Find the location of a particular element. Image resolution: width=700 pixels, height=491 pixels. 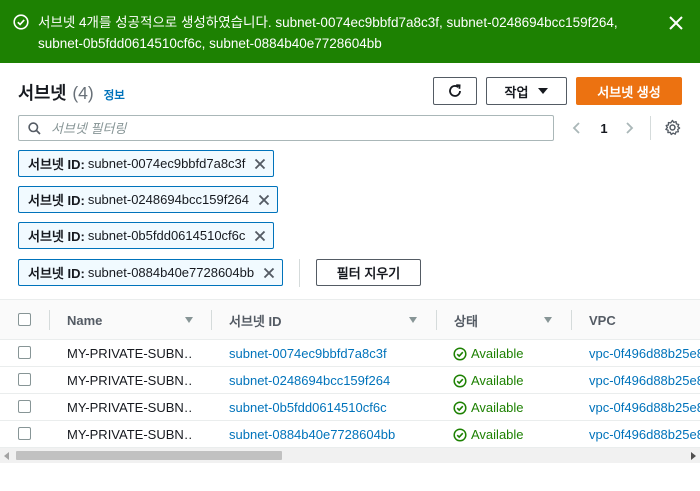

clear-filters-label: 필터 지우기 is located at coordinates (368, 273).